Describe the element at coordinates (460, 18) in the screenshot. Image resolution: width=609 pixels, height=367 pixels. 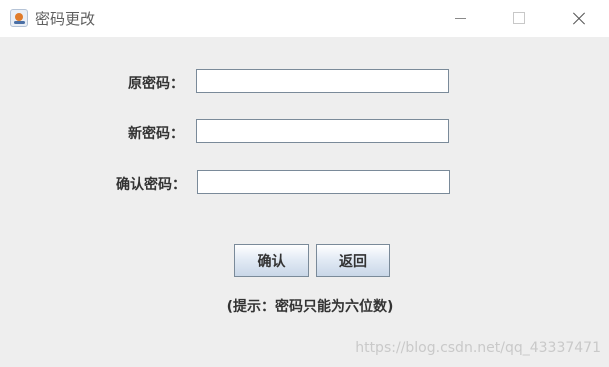
I see `minimize-icon` at that location.